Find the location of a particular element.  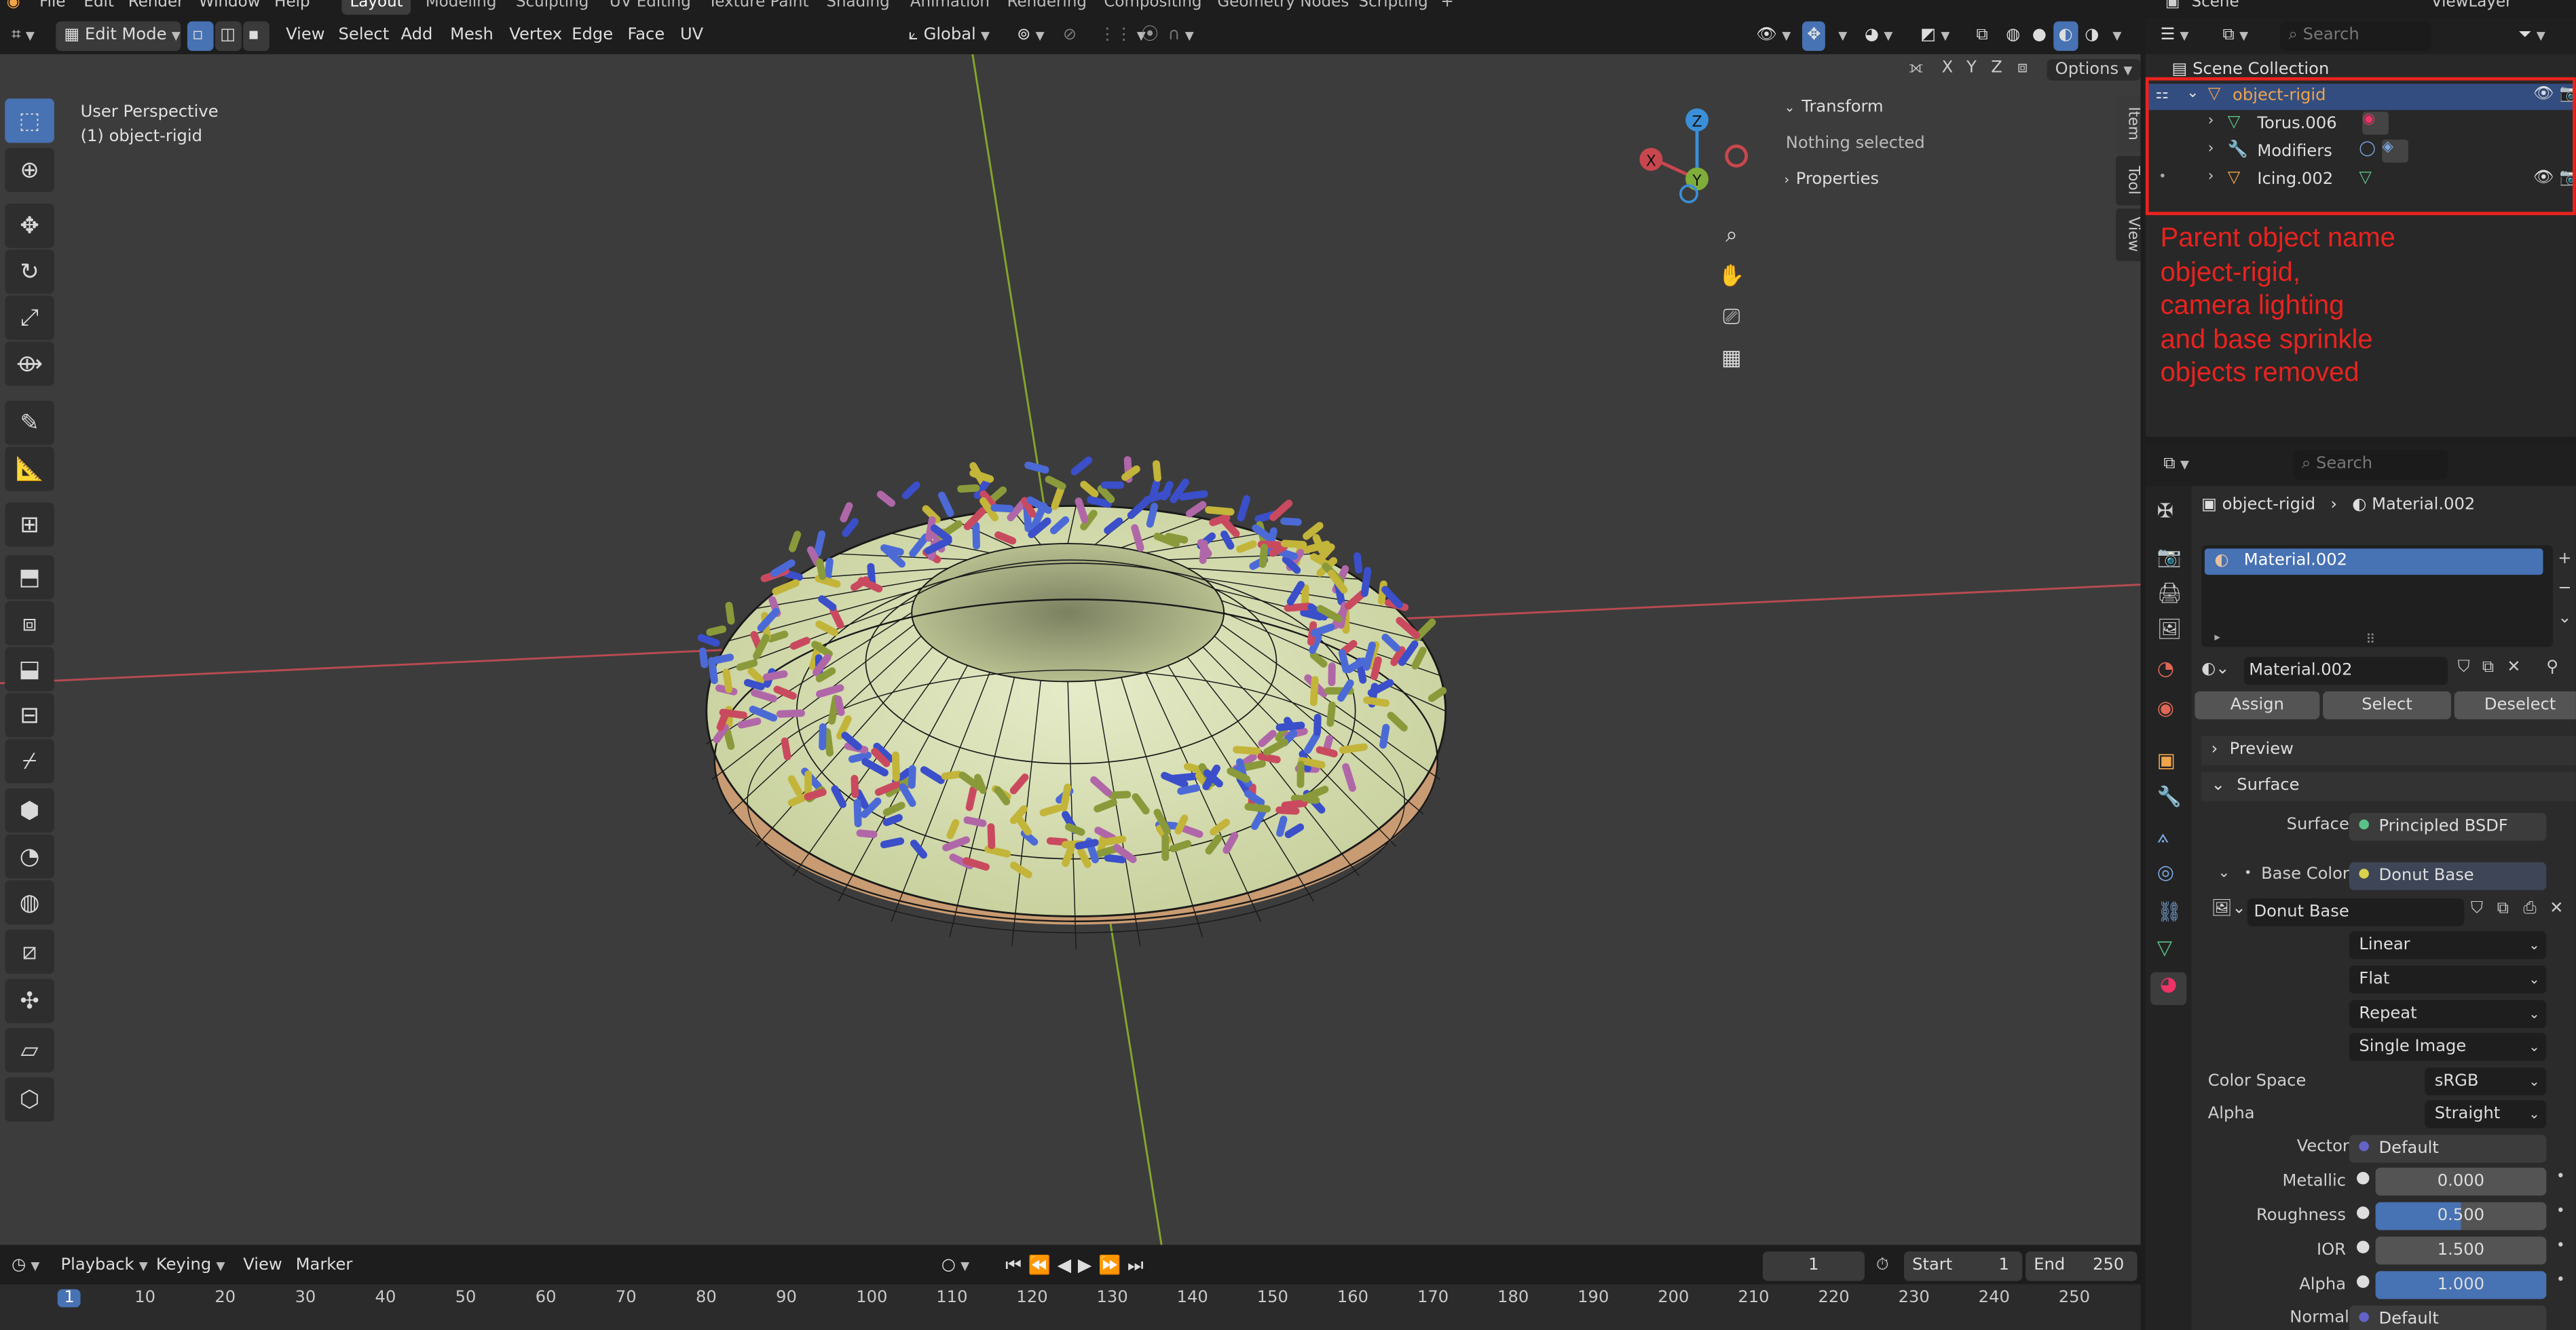

source-dropdown: Single Image ⌄ is located at coordinates (2448, 1047).